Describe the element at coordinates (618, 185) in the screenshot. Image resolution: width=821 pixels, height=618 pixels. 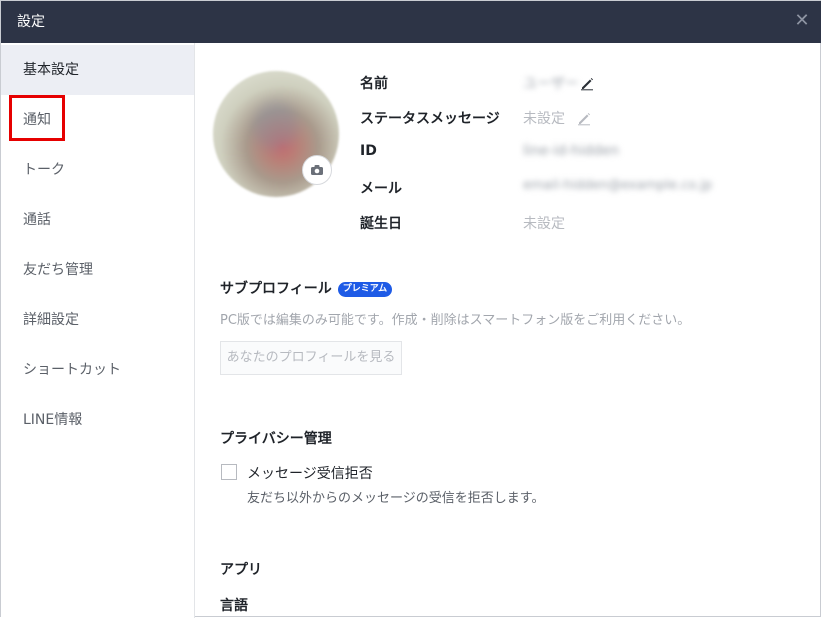
I see `email-value: email-hidden@example.co.jp` at that location.